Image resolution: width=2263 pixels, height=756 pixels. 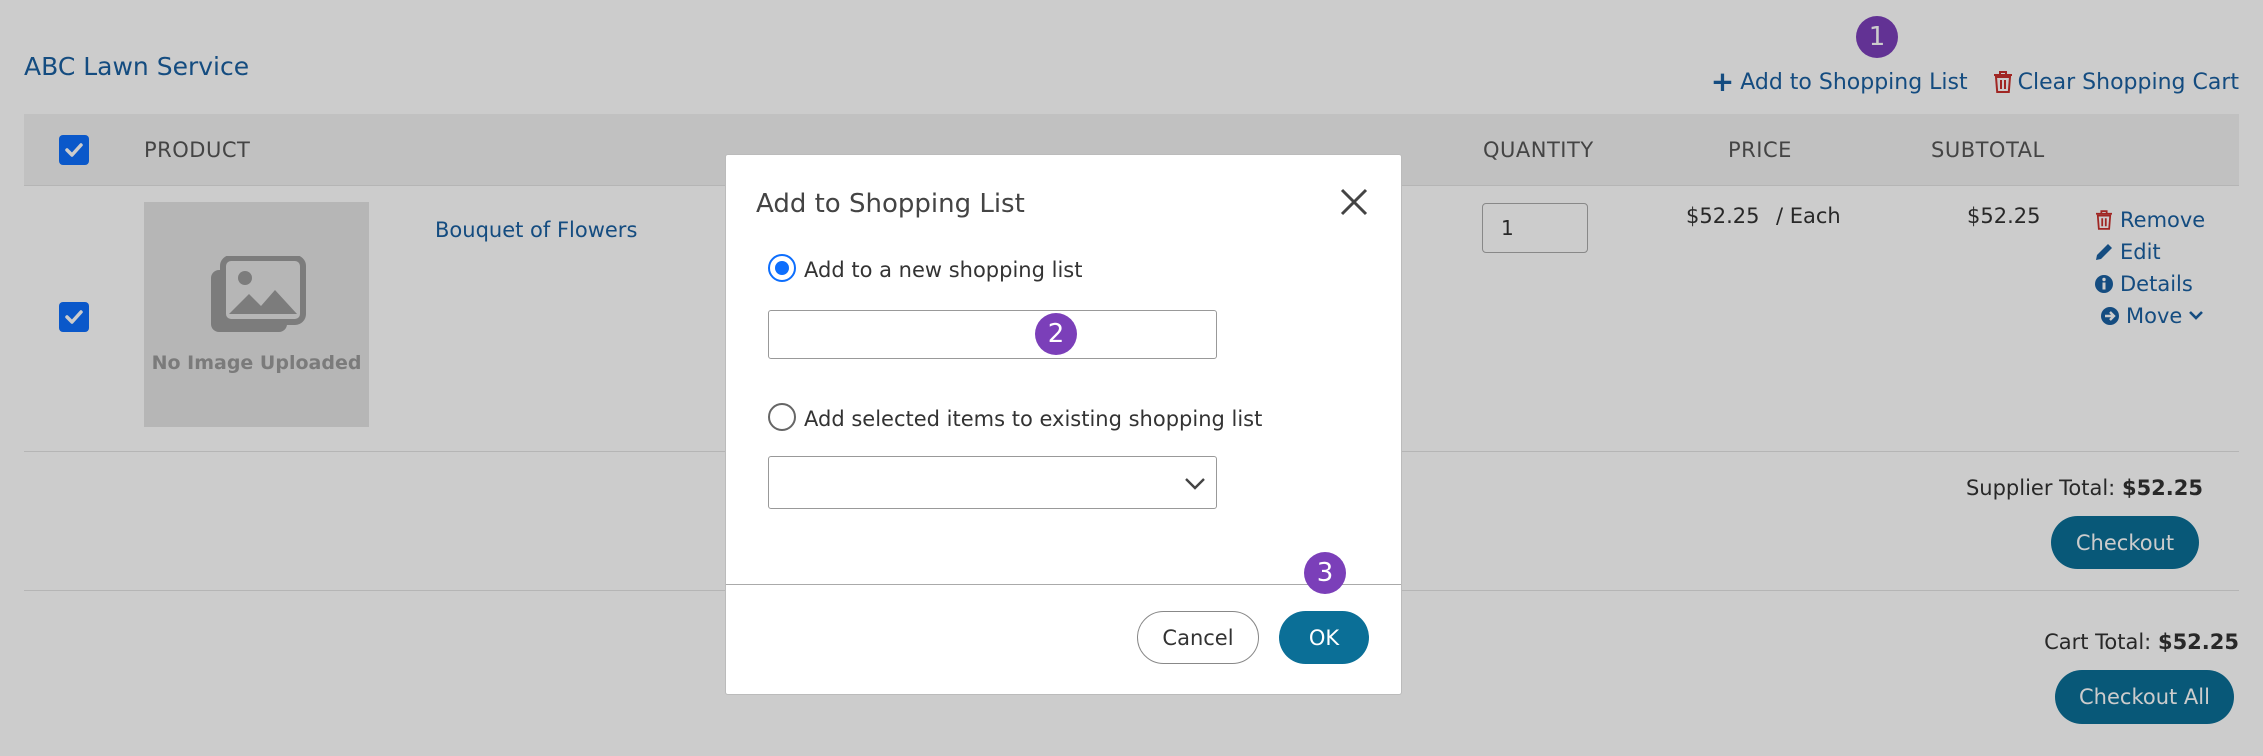 I want to click on chevron-down-icon, so click(x=1195, y=484).